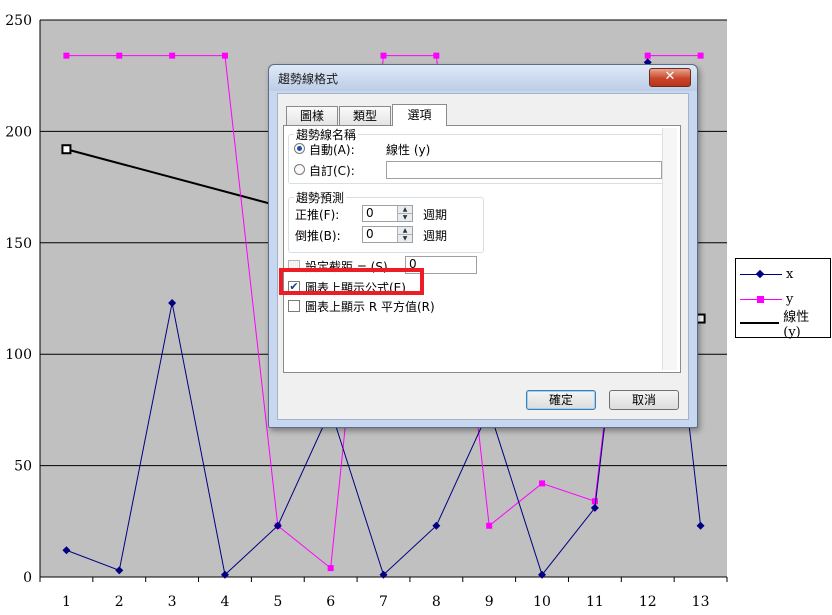  What do you see at coordinates (435, 236) in the screenshot?
I see `backward-unit: 週期` at bounding box center [435, 236].